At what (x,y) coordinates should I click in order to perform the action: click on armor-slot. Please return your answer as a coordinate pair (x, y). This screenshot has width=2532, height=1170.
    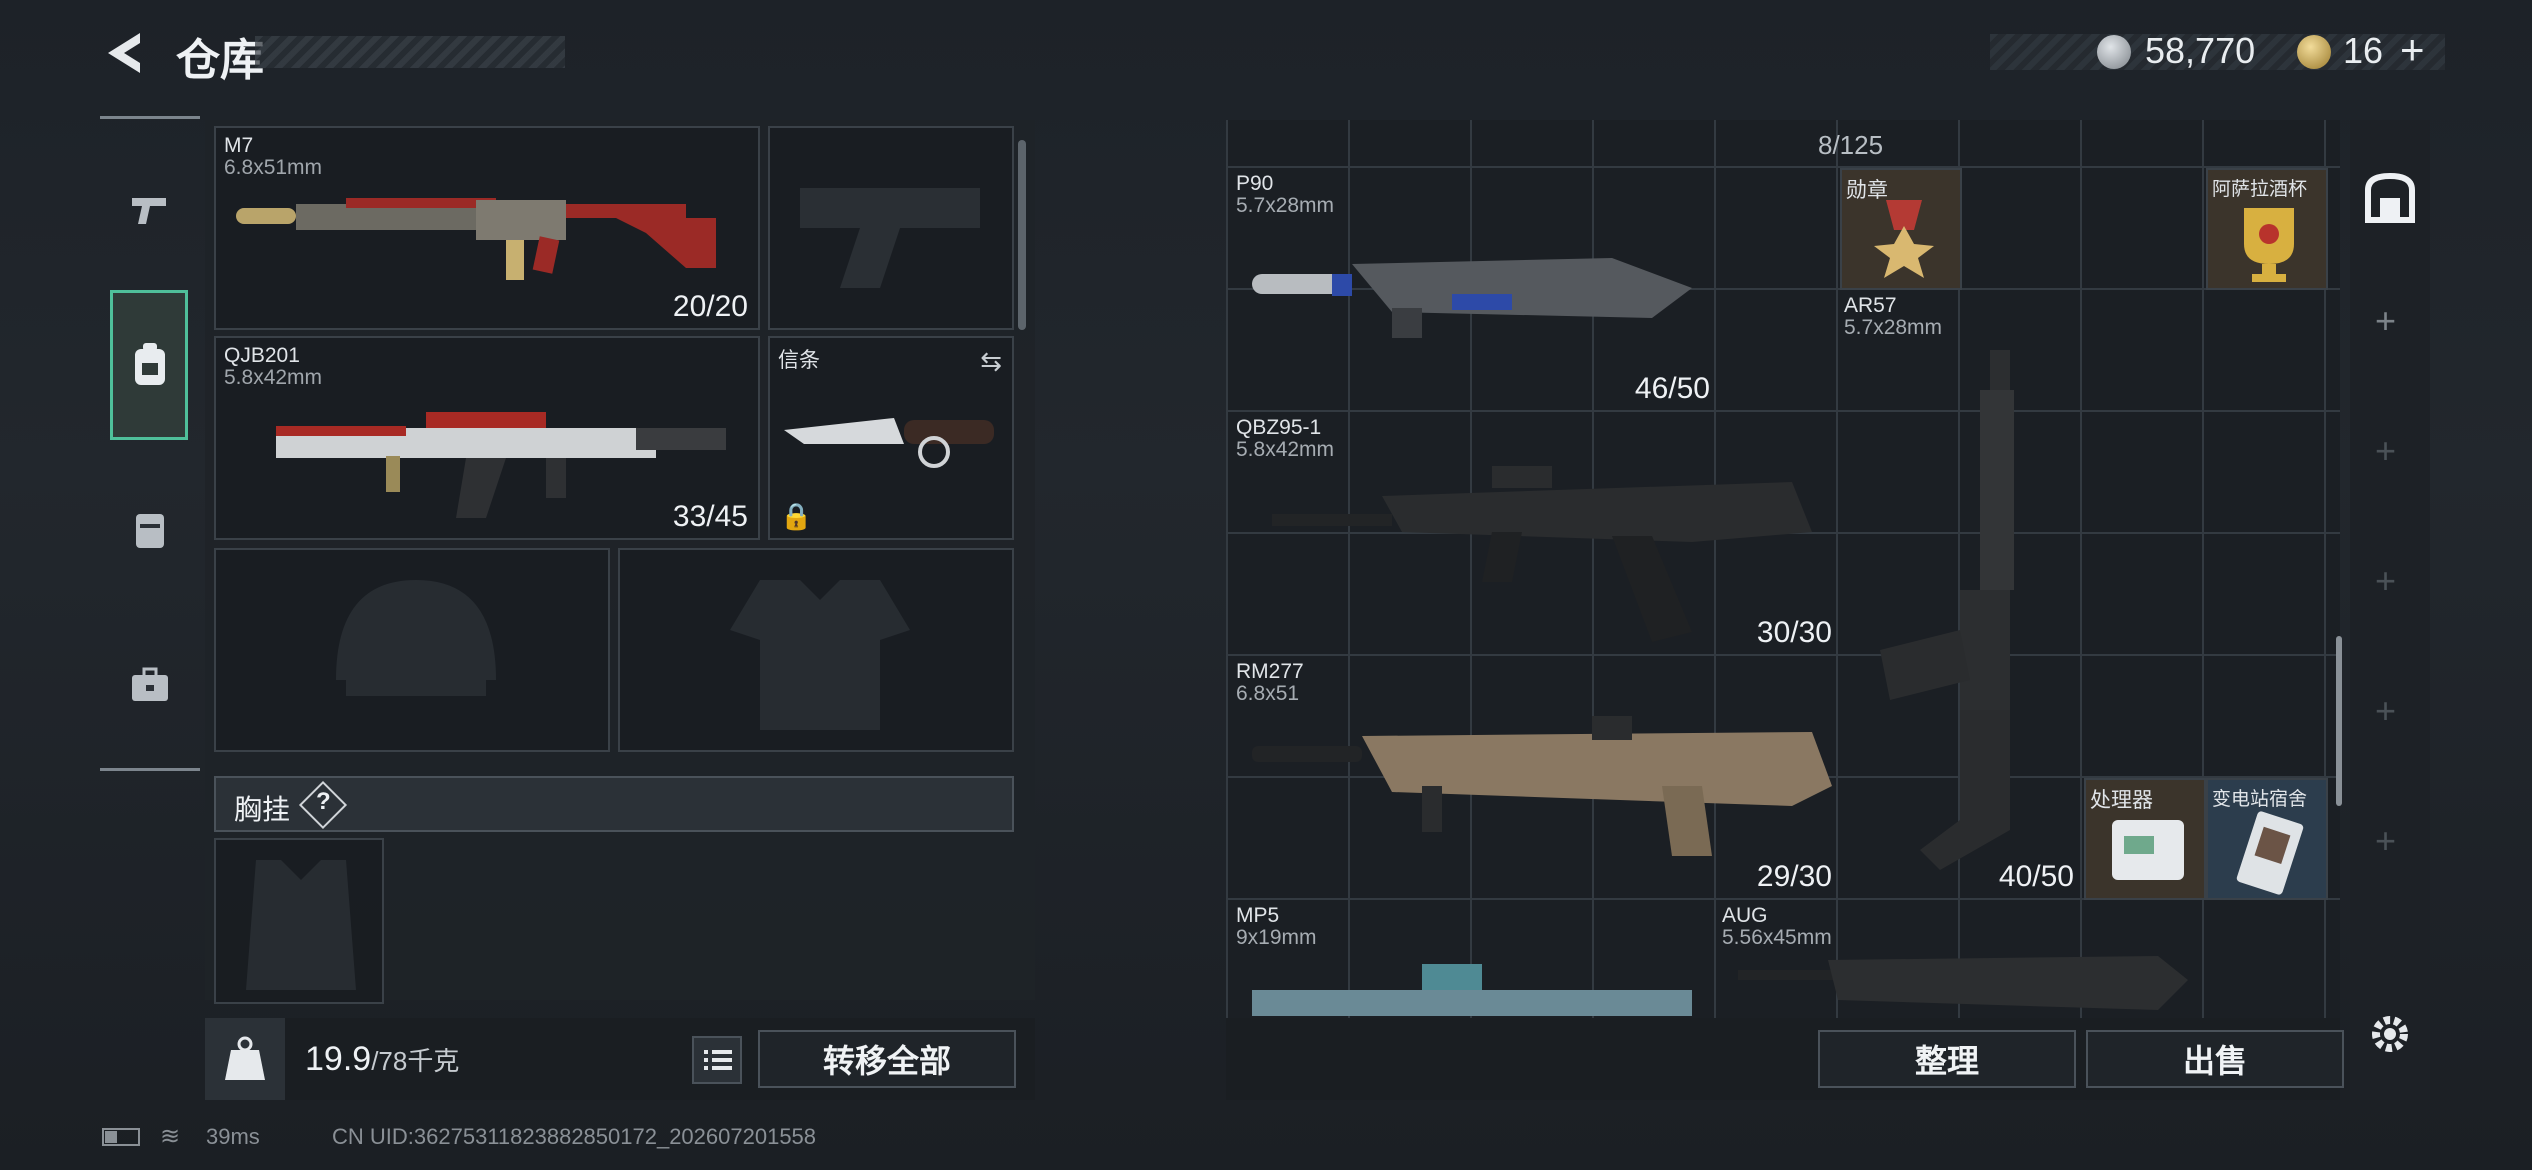
    Looking at the image, I should click on (816, 650).